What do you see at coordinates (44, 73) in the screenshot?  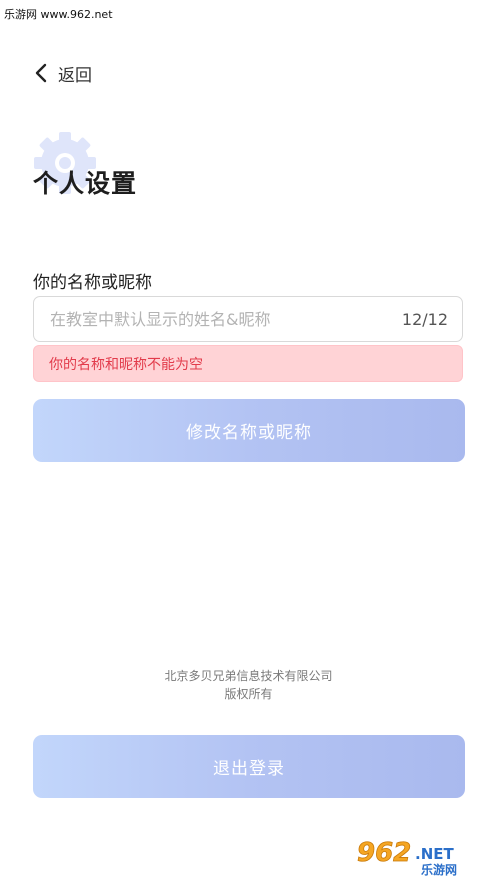 I see `chevron-left-icon` at bounding box center [44, 73].